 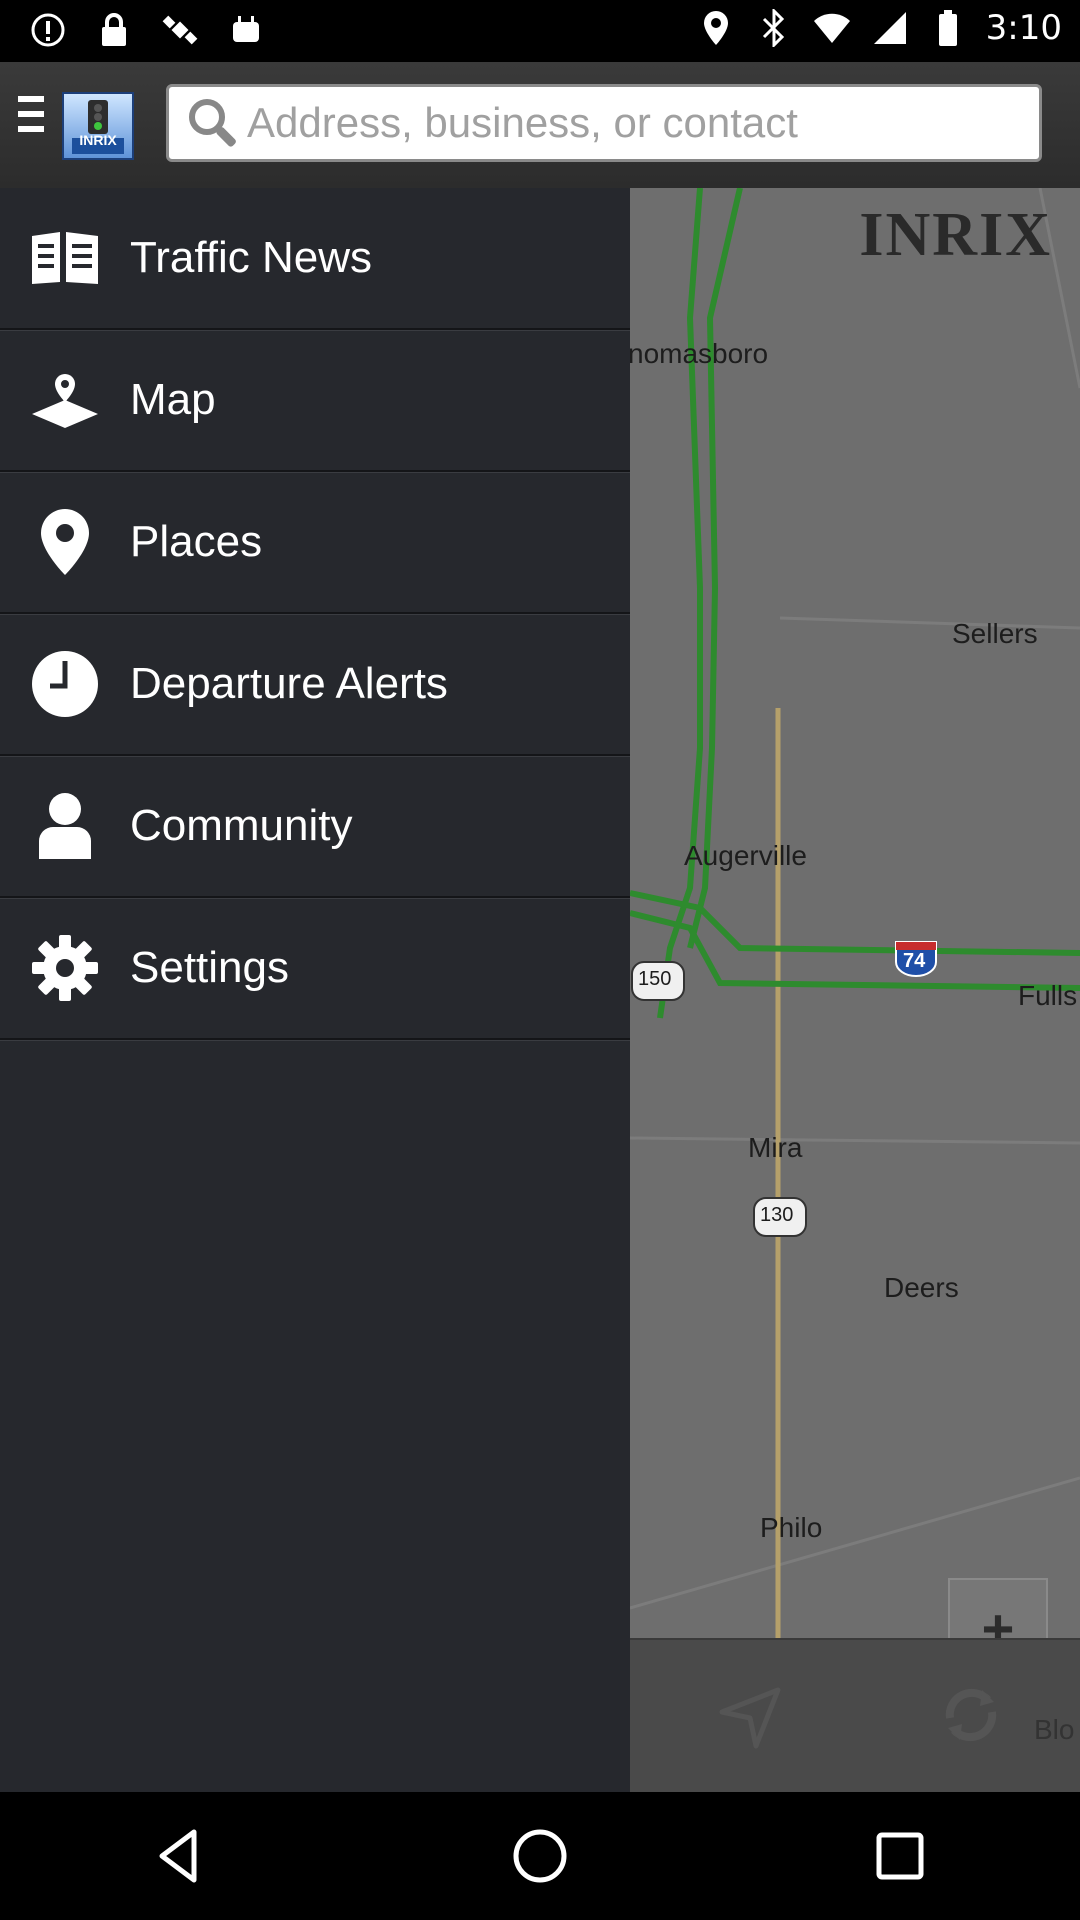 What do you see at coordinates (180, 30) in the screenshot?
I see `fake-gps-icon` at bounding box center [180, 30].